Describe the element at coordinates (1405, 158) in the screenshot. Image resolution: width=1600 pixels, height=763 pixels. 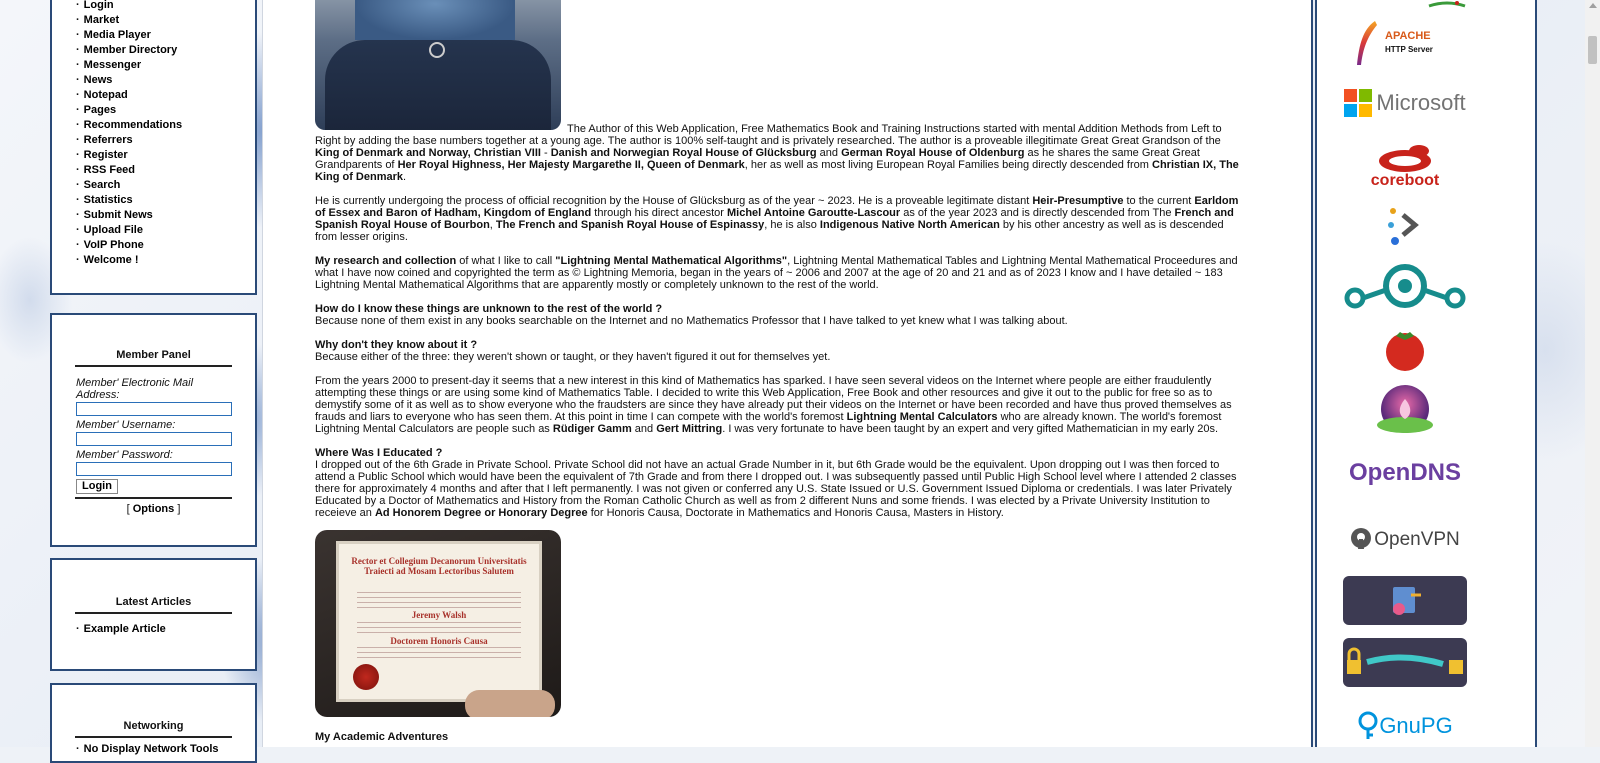
I see `coreboot-rabbit-icon` at that location.